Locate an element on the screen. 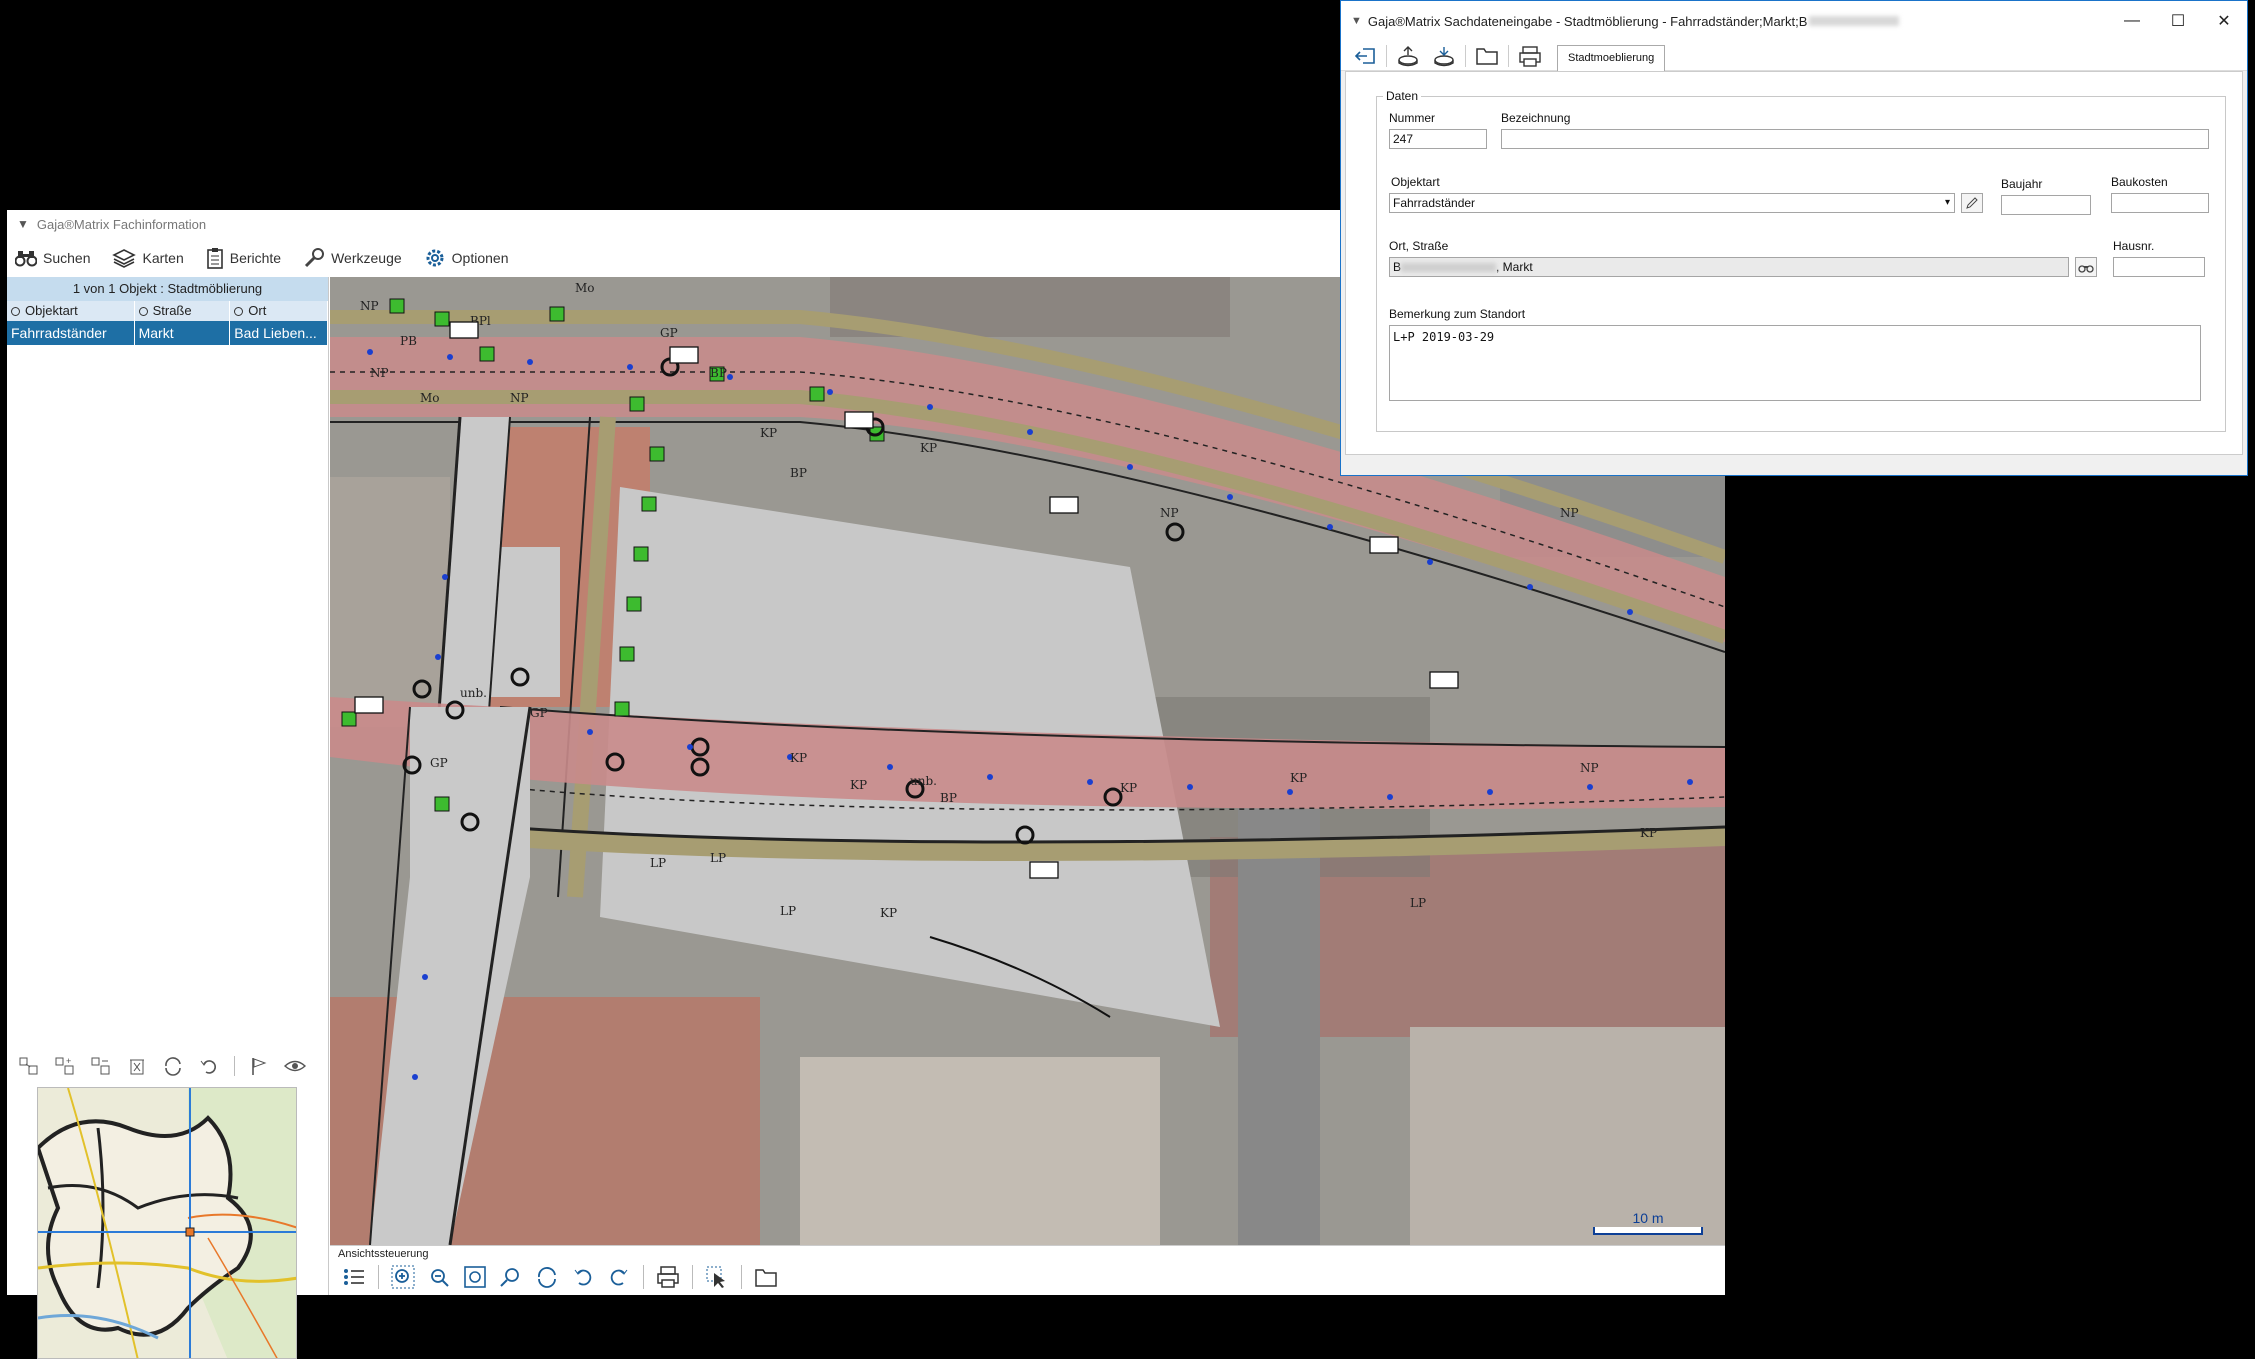 Image resolution: width=2255 pixels, height=1359 pixels. exit-icon is located at coordinates (1364, 55).